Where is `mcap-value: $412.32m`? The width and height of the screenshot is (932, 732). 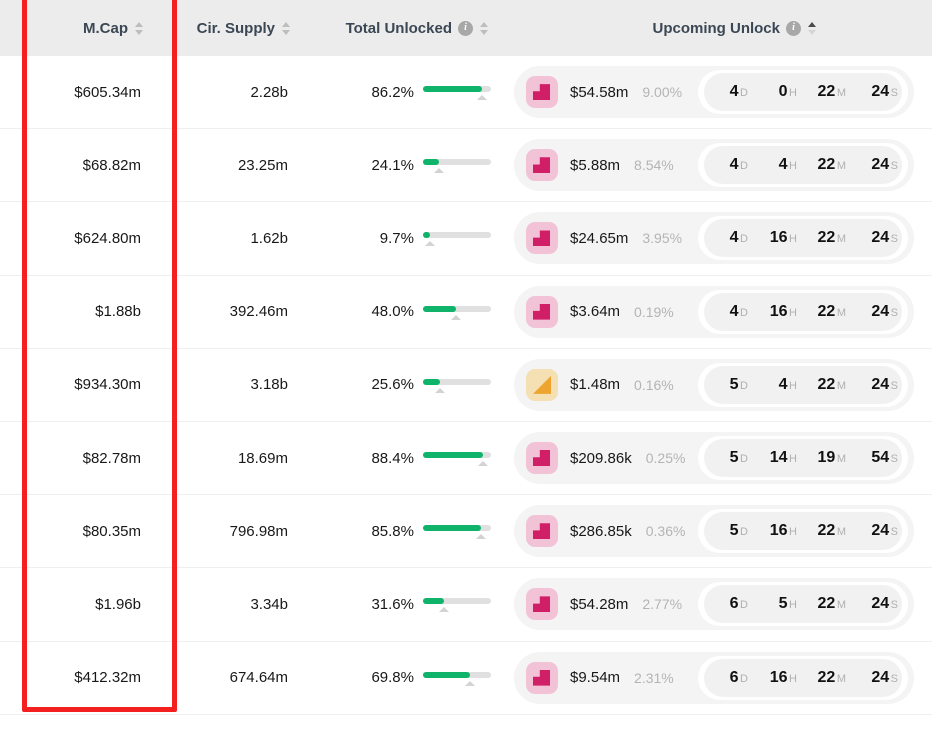 mcap-value: $412.32m is located at coordinates (107, 678).